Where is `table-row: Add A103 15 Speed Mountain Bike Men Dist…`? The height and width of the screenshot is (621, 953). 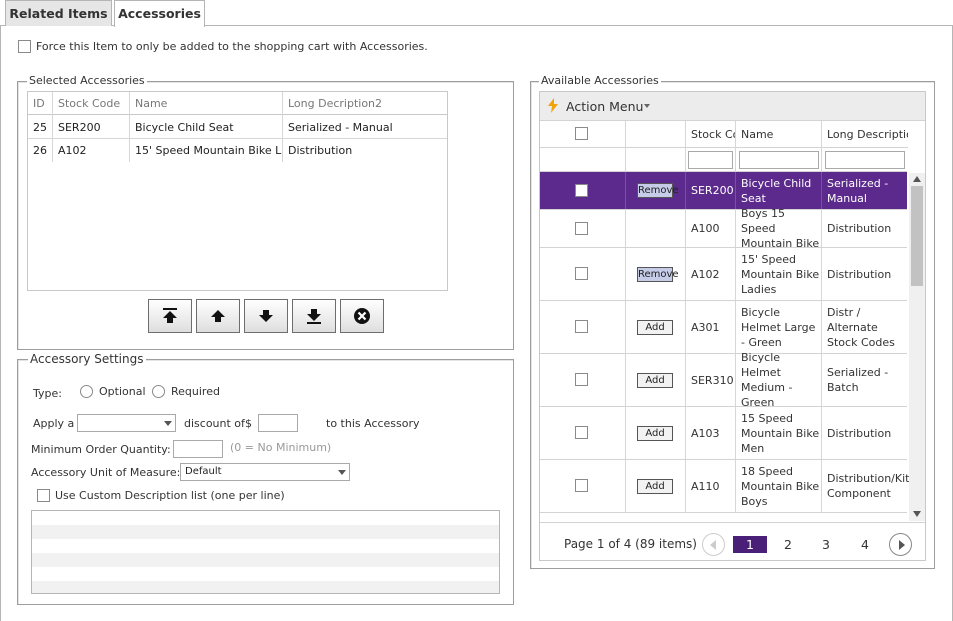
table-row: Add A103 15 Speed Mountain Bike Men Dist… is located at coordinates (723, 433).